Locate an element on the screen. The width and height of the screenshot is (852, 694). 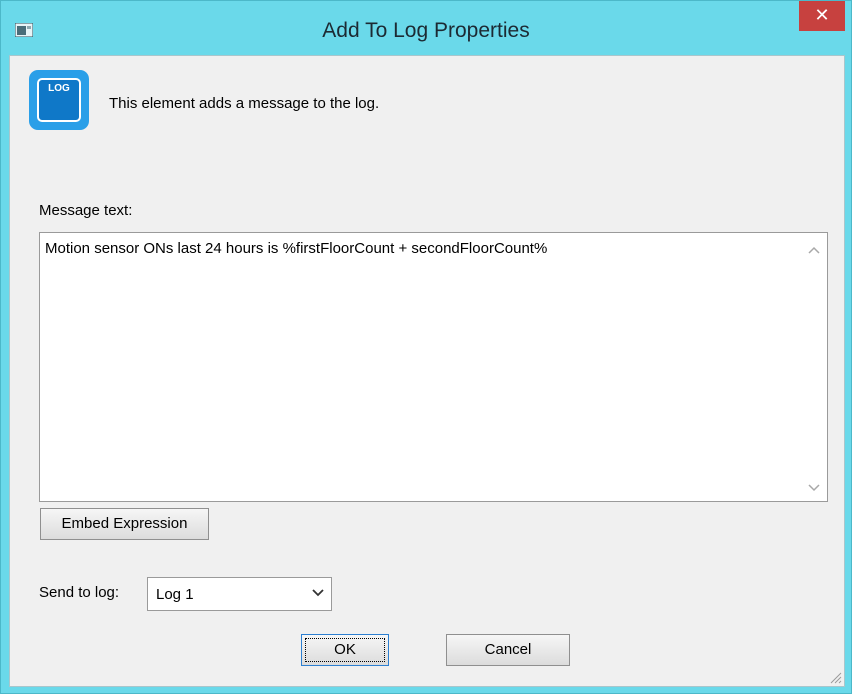
close-button: ✕ is located at coordinates (822, 16).